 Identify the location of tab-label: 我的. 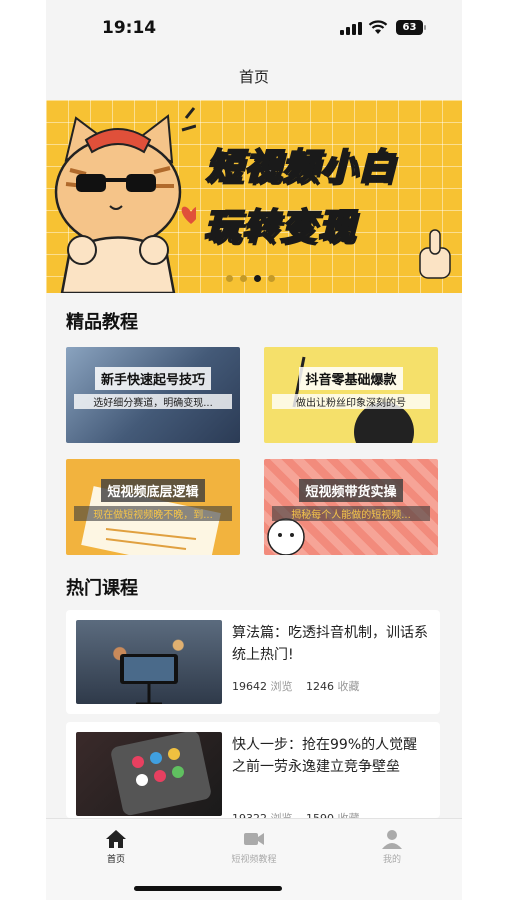
(391, 860).